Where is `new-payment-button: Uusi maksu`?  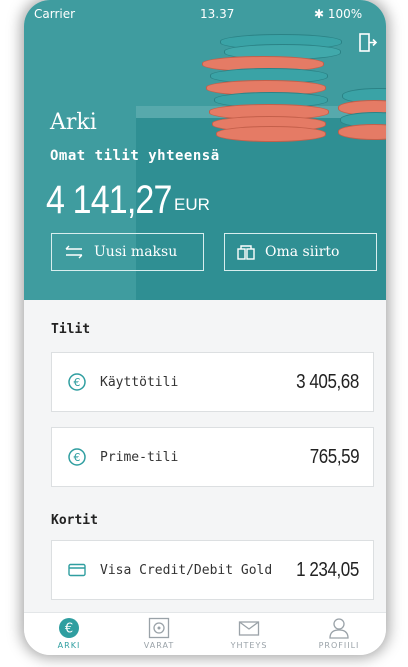 new-payment-button: Uusi maksu is located at coordinates (127, 252).